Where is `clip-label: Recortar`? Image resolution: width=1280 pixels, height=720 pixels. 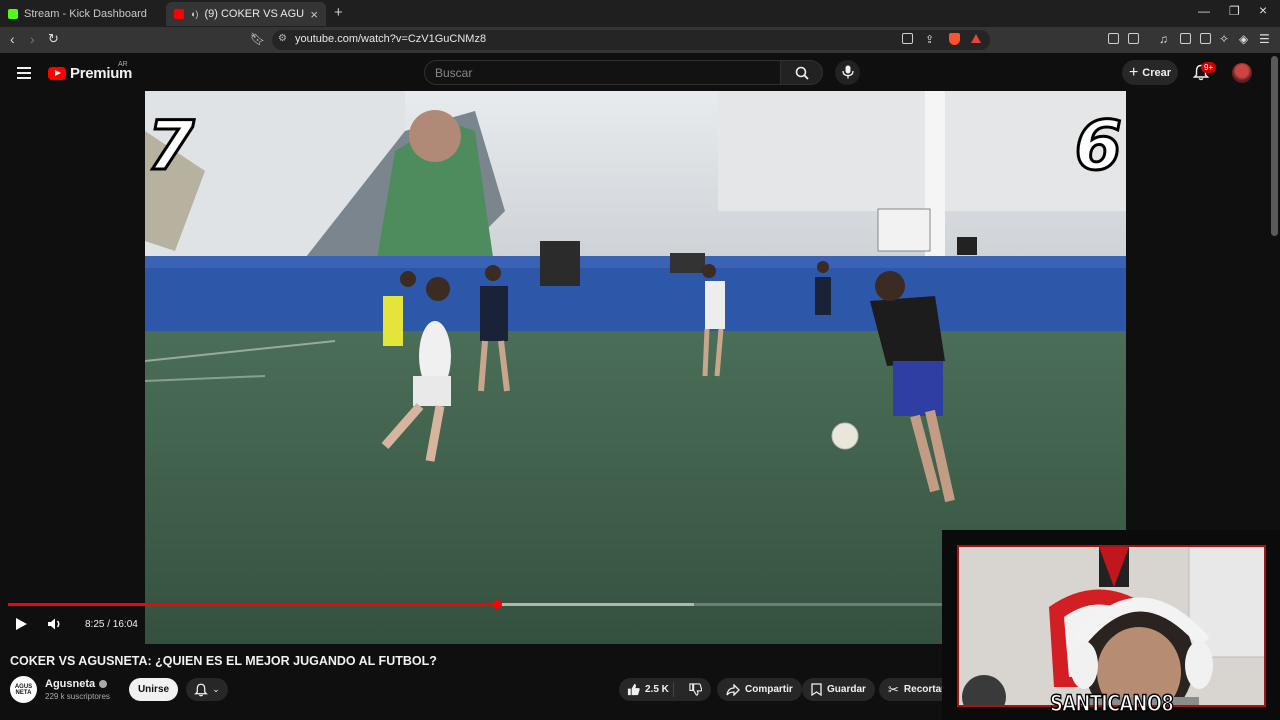
clip-label: Recortar is located at coordinates (924, 689).